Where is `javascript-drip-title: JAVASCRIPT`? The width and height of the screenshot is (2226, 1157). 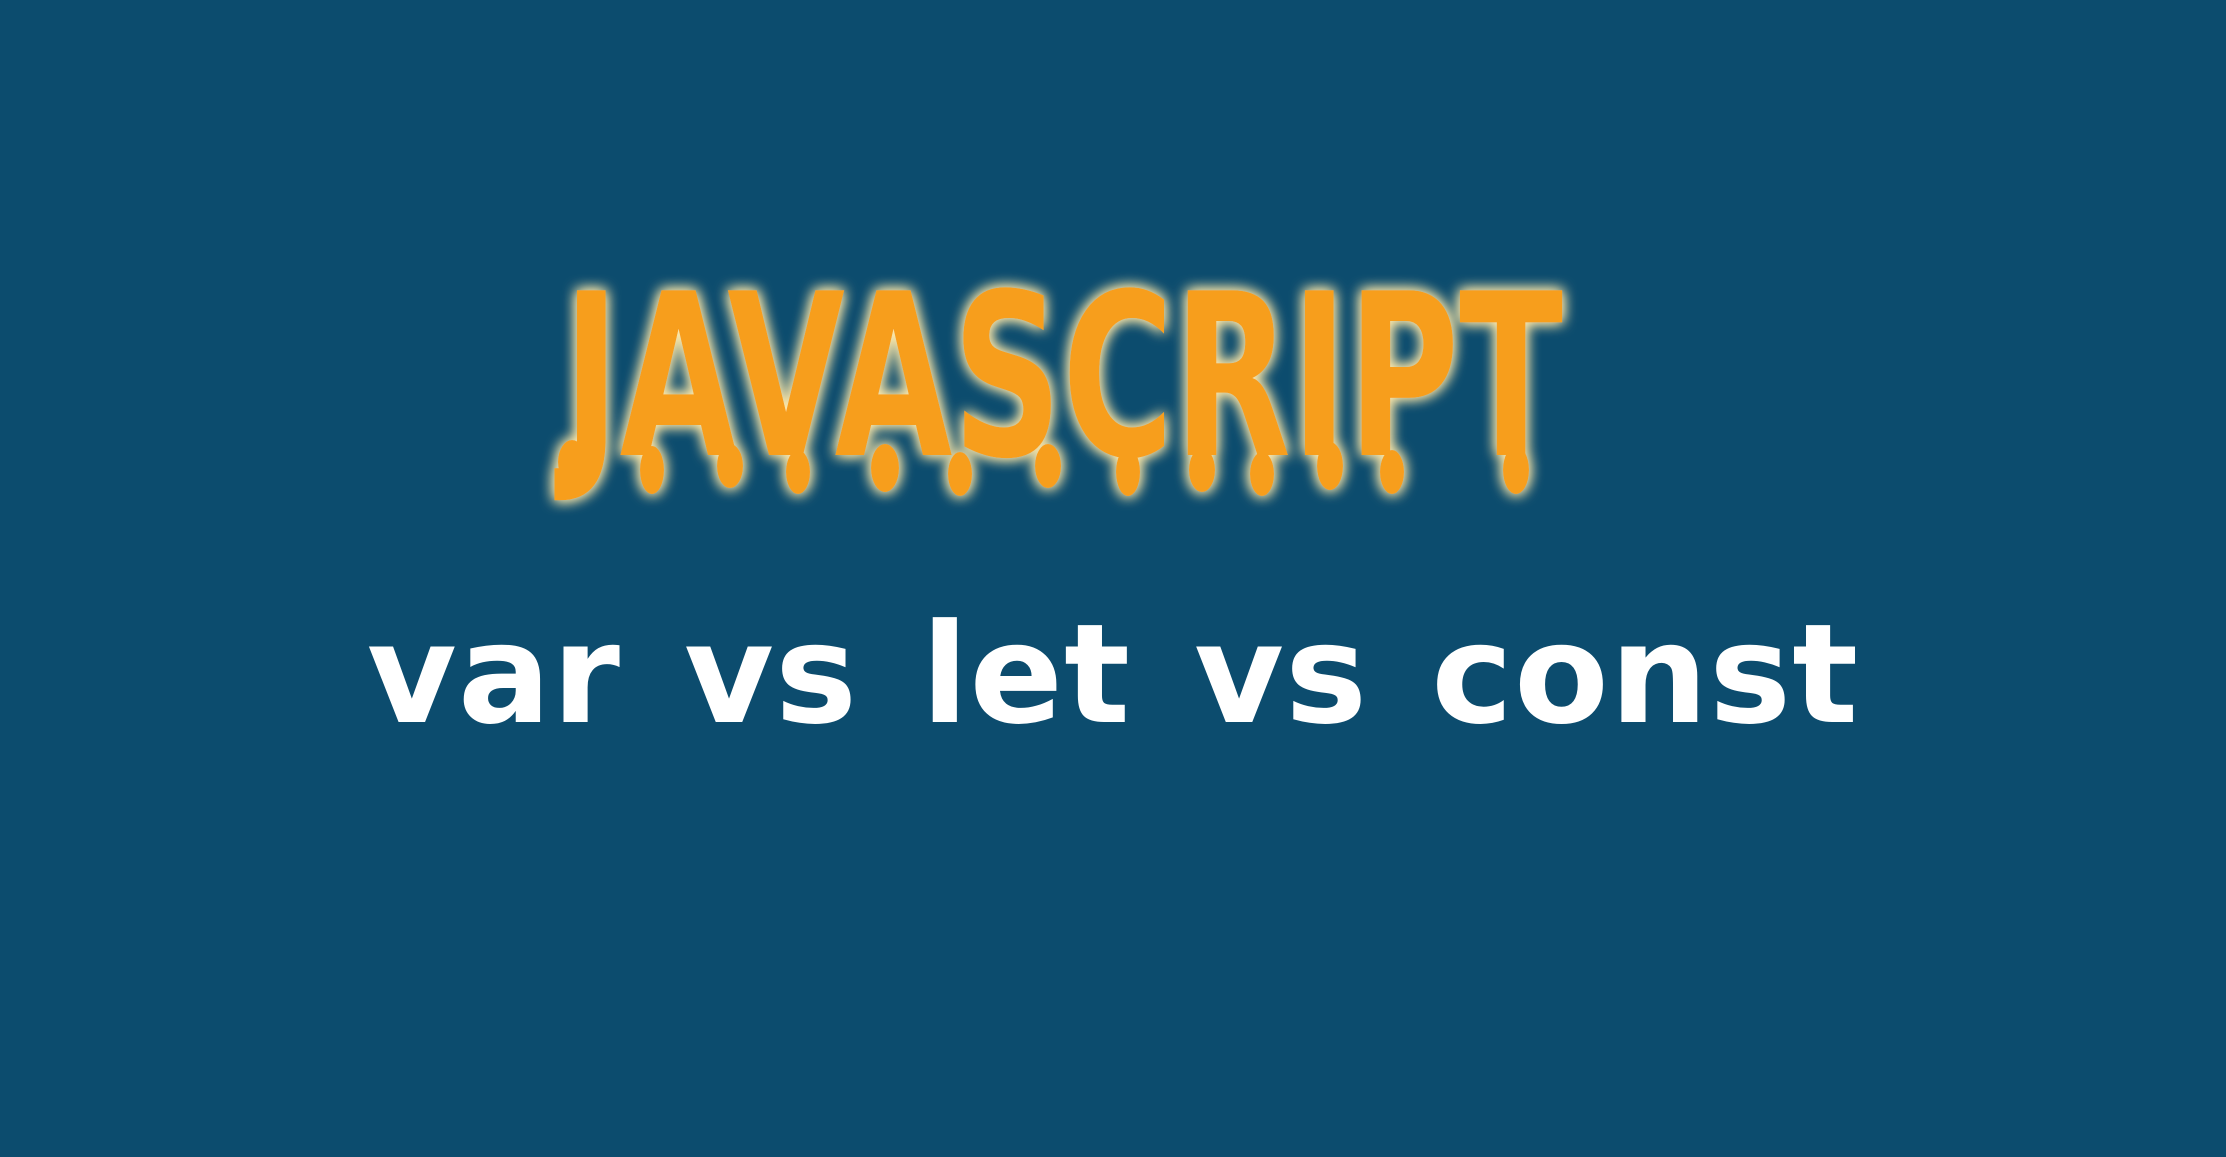
javascript-drip-title: JAVASCRIPT is located at coordinates (1058, 377).